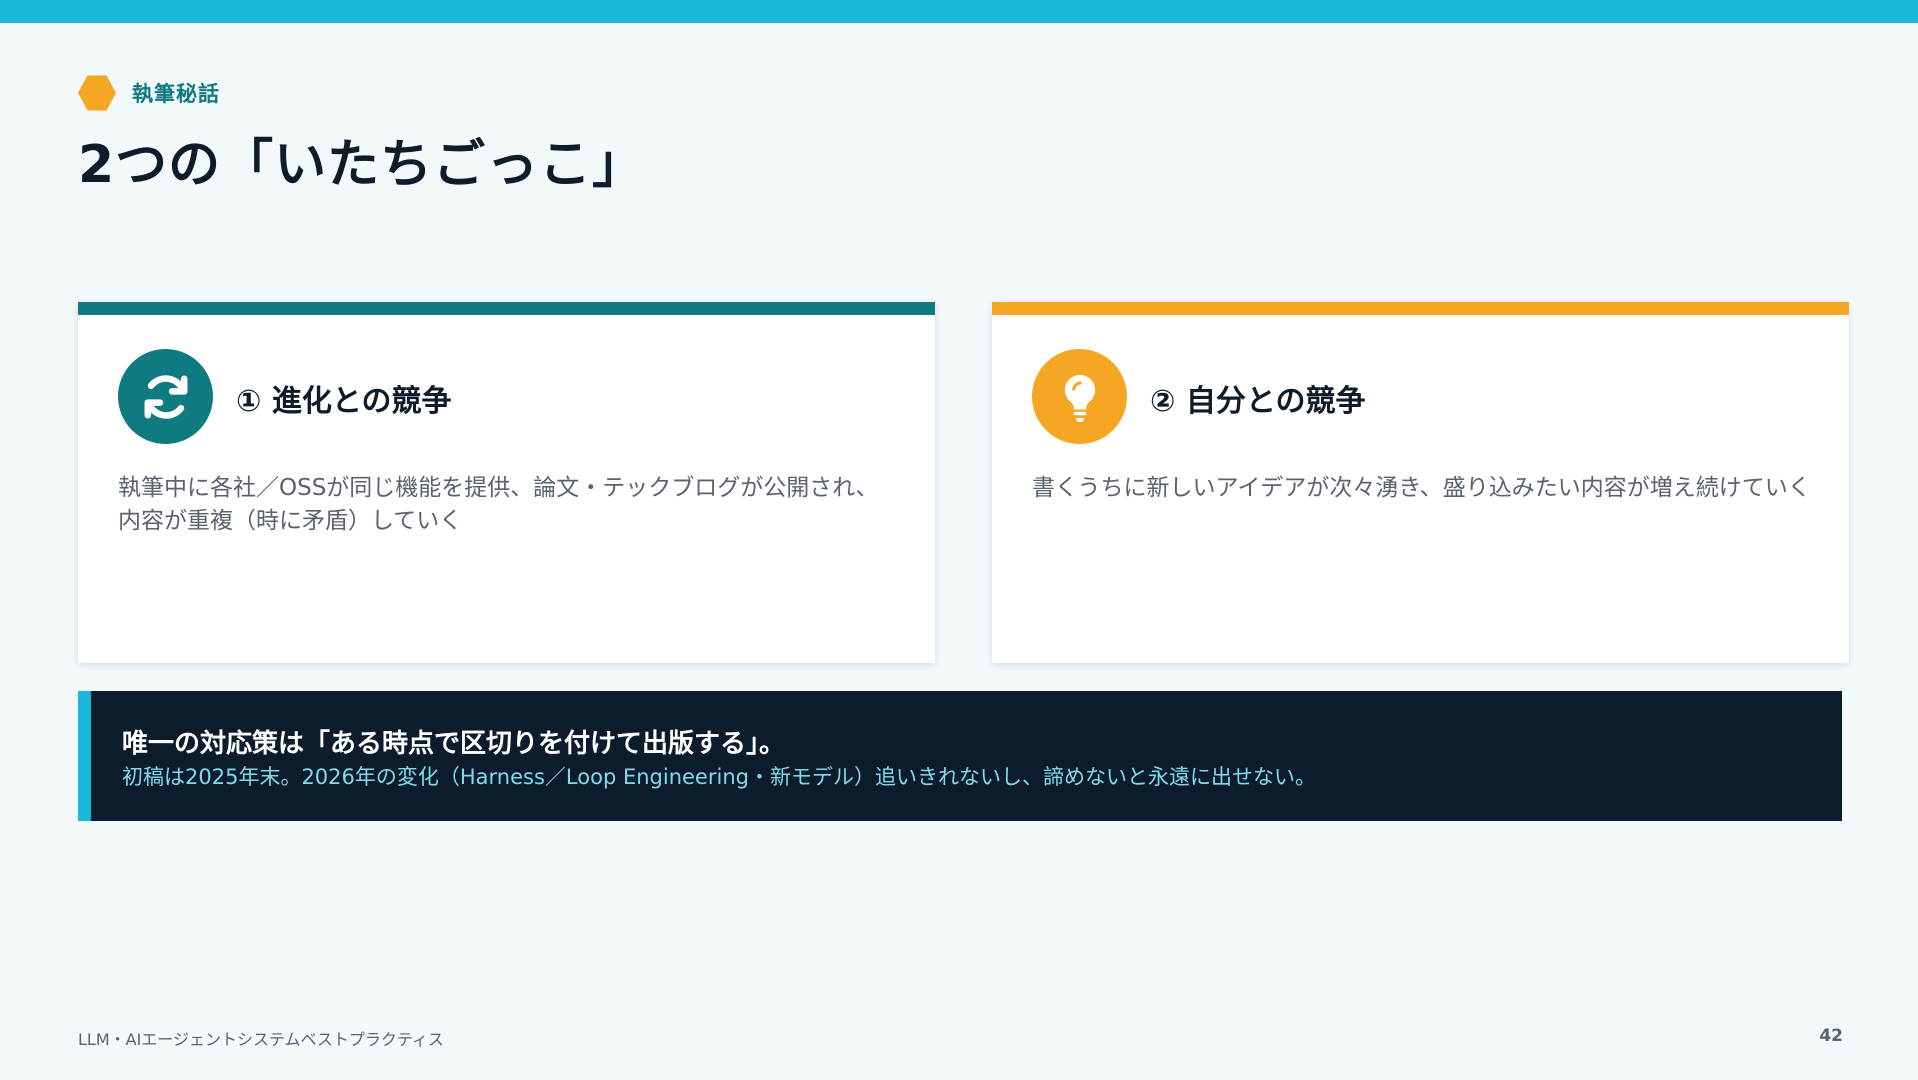 This screenshot has width=1918, height=1080. Describe the element at coordinates (959, 11) in the screenshot. I see `top-accent-bar` at that location.